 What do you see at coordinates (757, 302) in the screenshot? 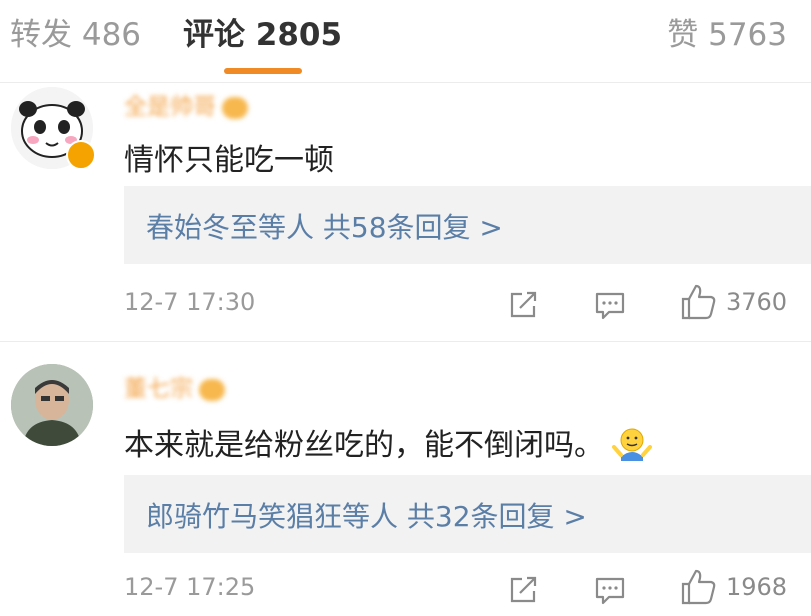
I see `like-count: 3760` at bounding box center [757, 302].